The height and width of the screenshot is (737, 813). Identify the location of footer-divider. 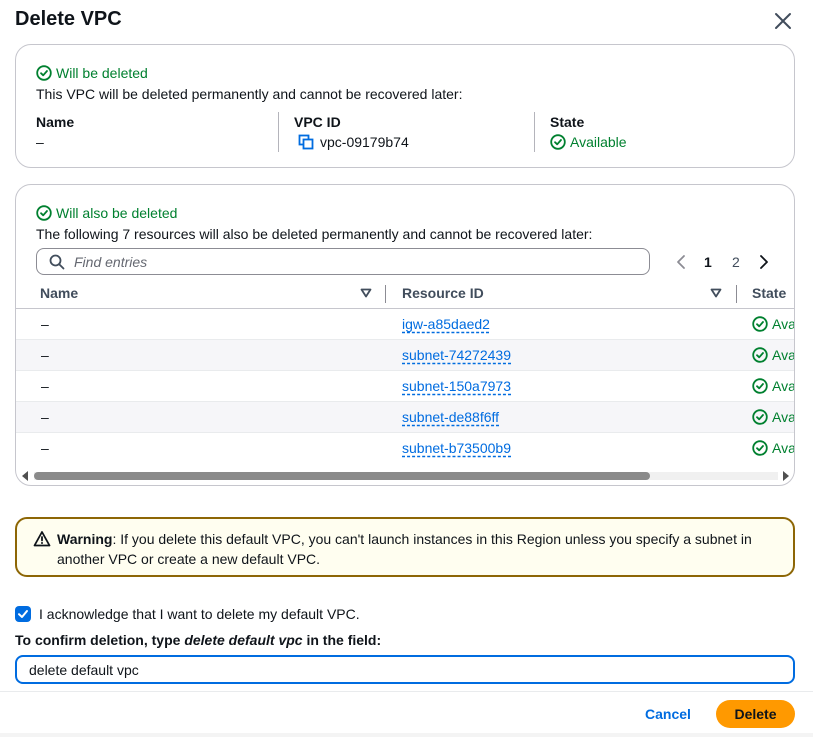
(406, 691).